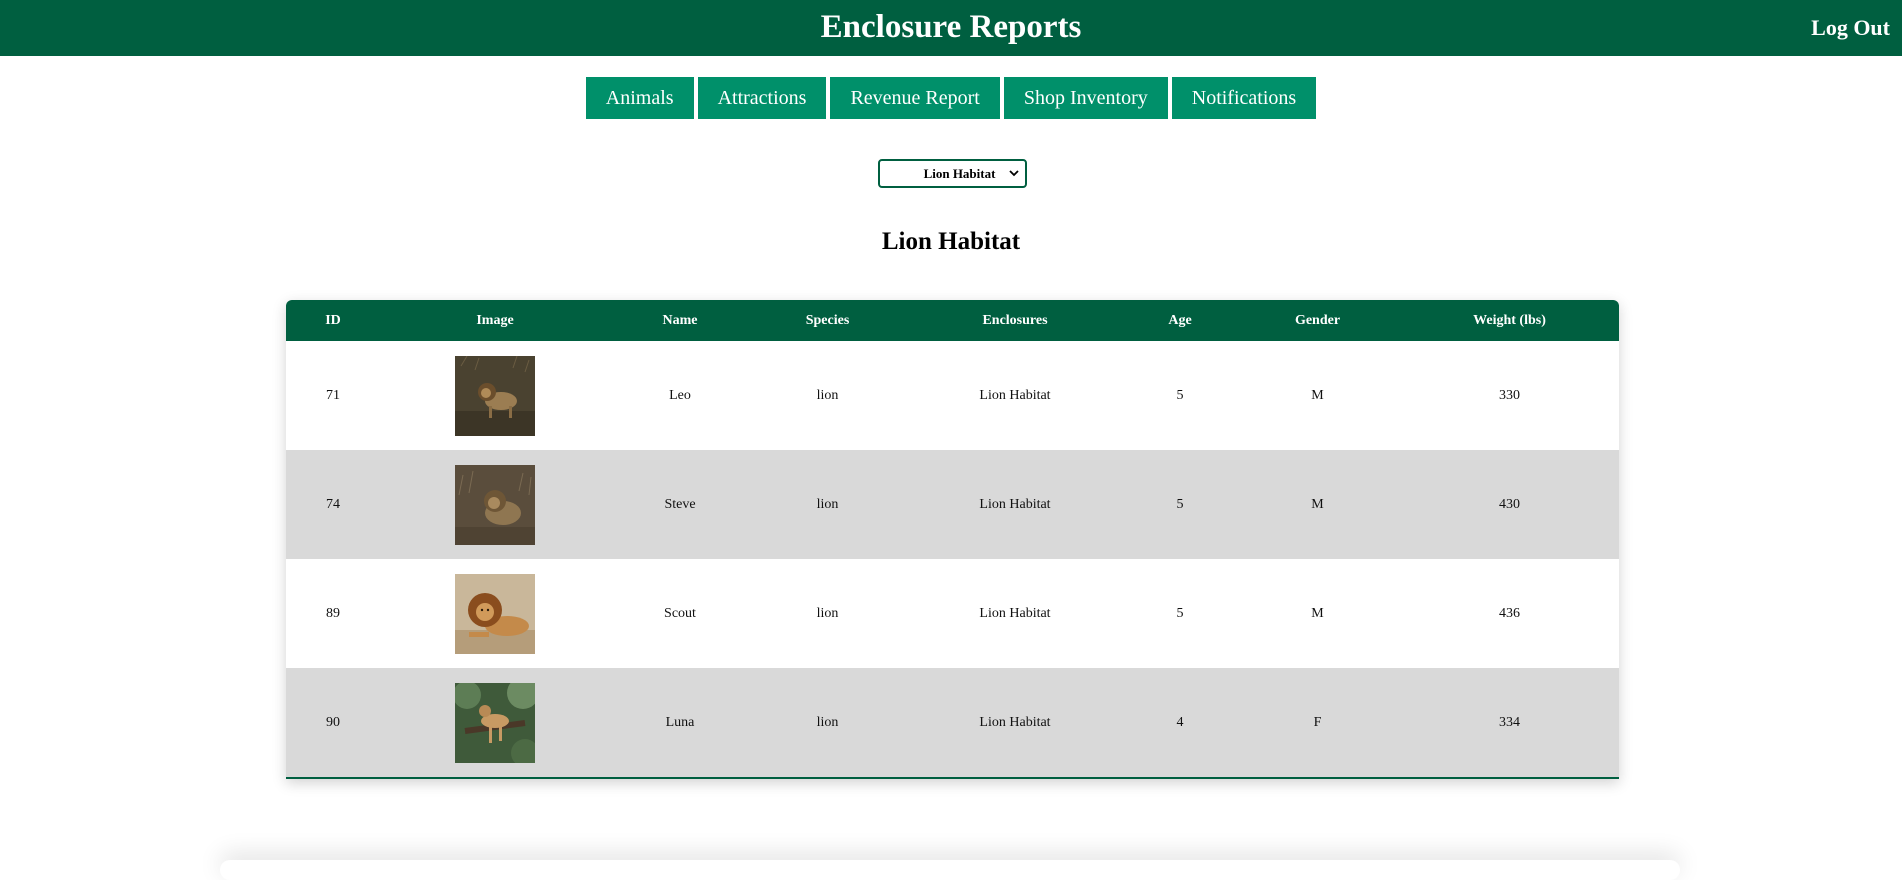 The image size is (1902, 880). I want to click on footer-panel-edge, so click(950, 870).